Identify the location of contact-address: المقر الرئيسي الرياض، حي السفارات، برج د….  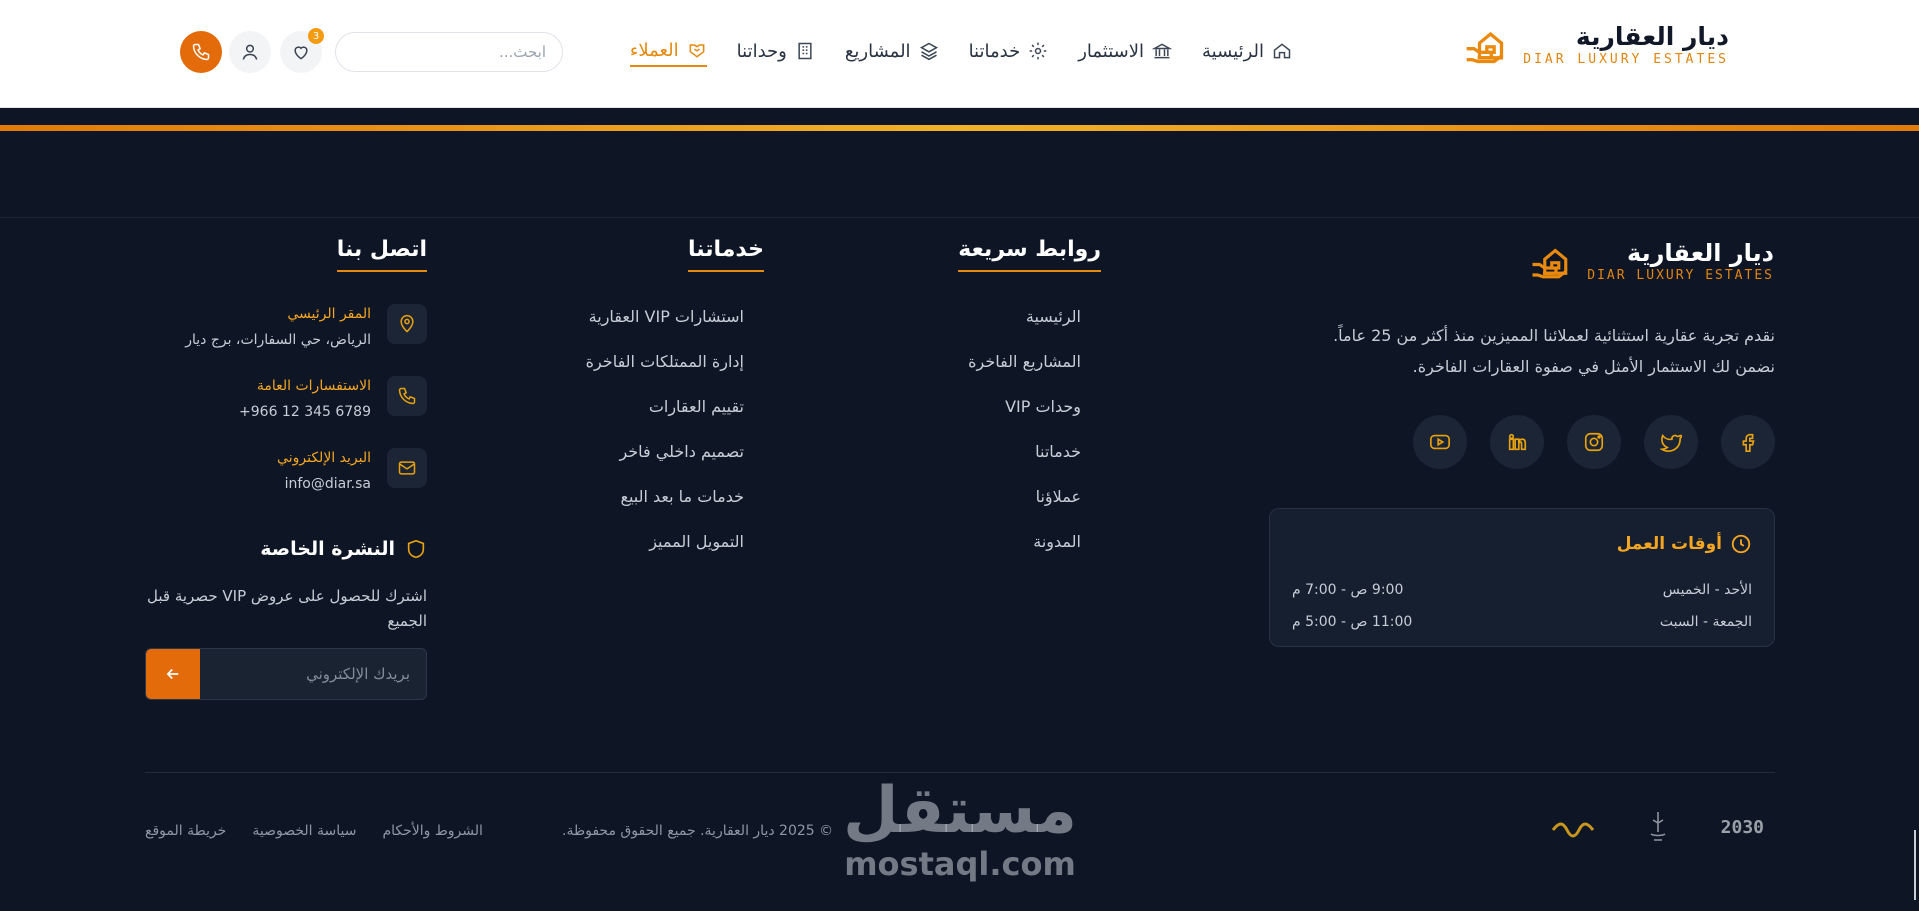
(306, 326).